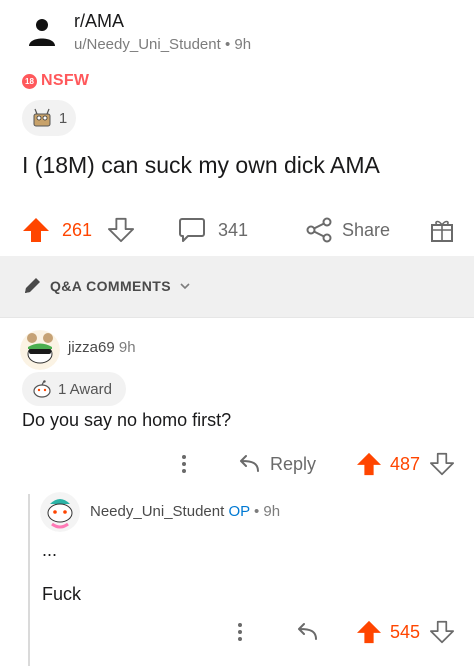 This screenshot has height=666, width=474. Describe the element at coordinates (239, 511) in the screenshot. I see `op-badge: OP` at that location.